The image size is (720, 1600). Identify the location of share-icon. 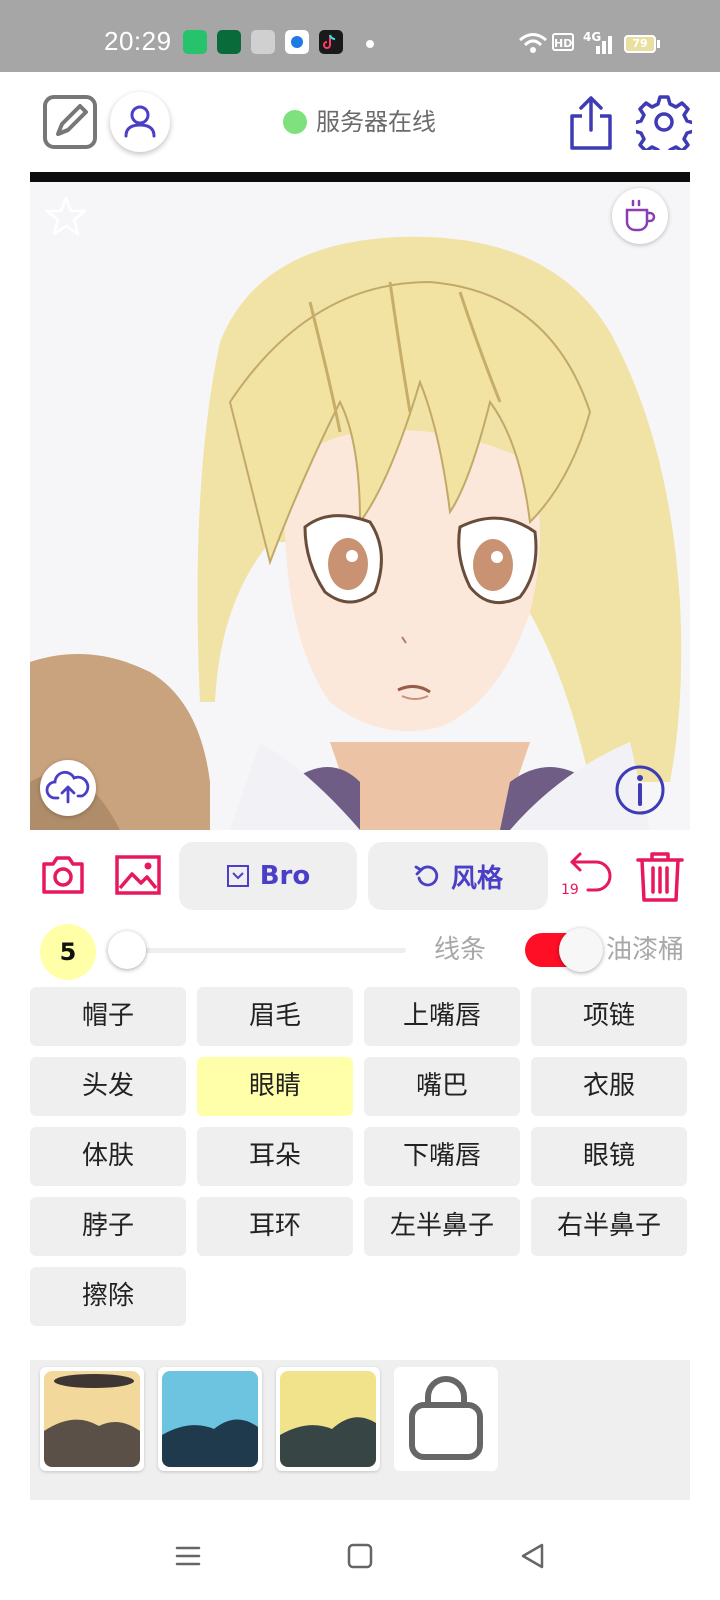
(591, 123).